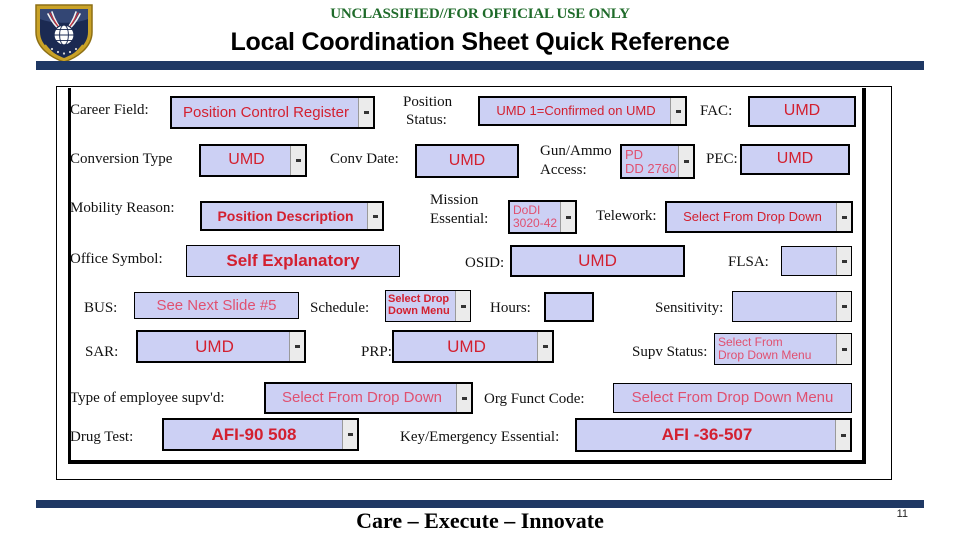 The image size is (960, 540). What do you see at coordinates (480, 437) in the screenshot?
I see `label-key-emergency-essential: Key/Emergency Essential:` at bounding box center [480, 437].